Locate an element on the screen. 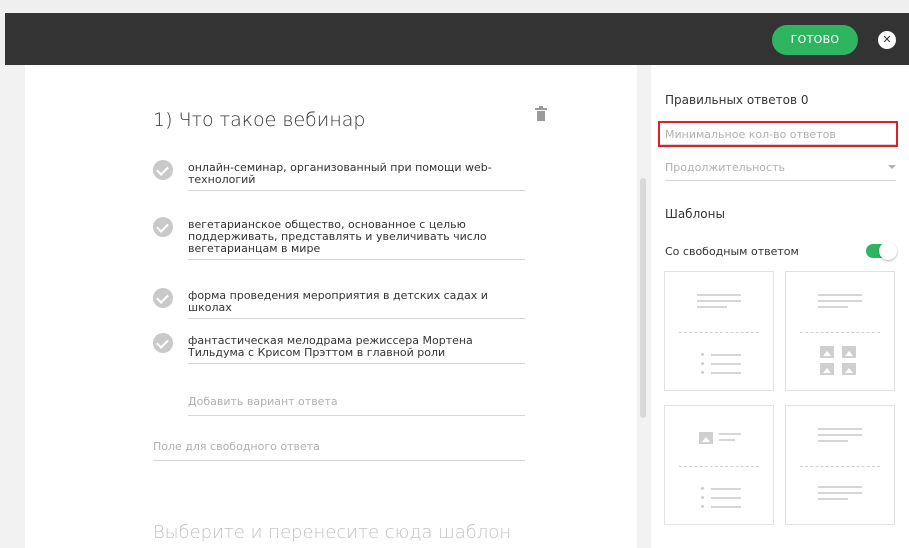  min-answers-field is located at coordinates (778, 134).